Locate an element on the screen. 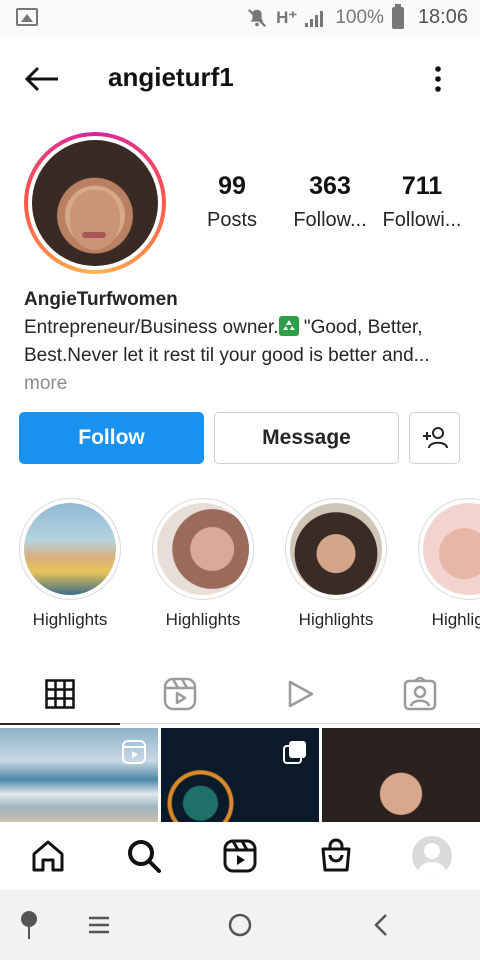  search-icon is located at coordinates (144, 856).